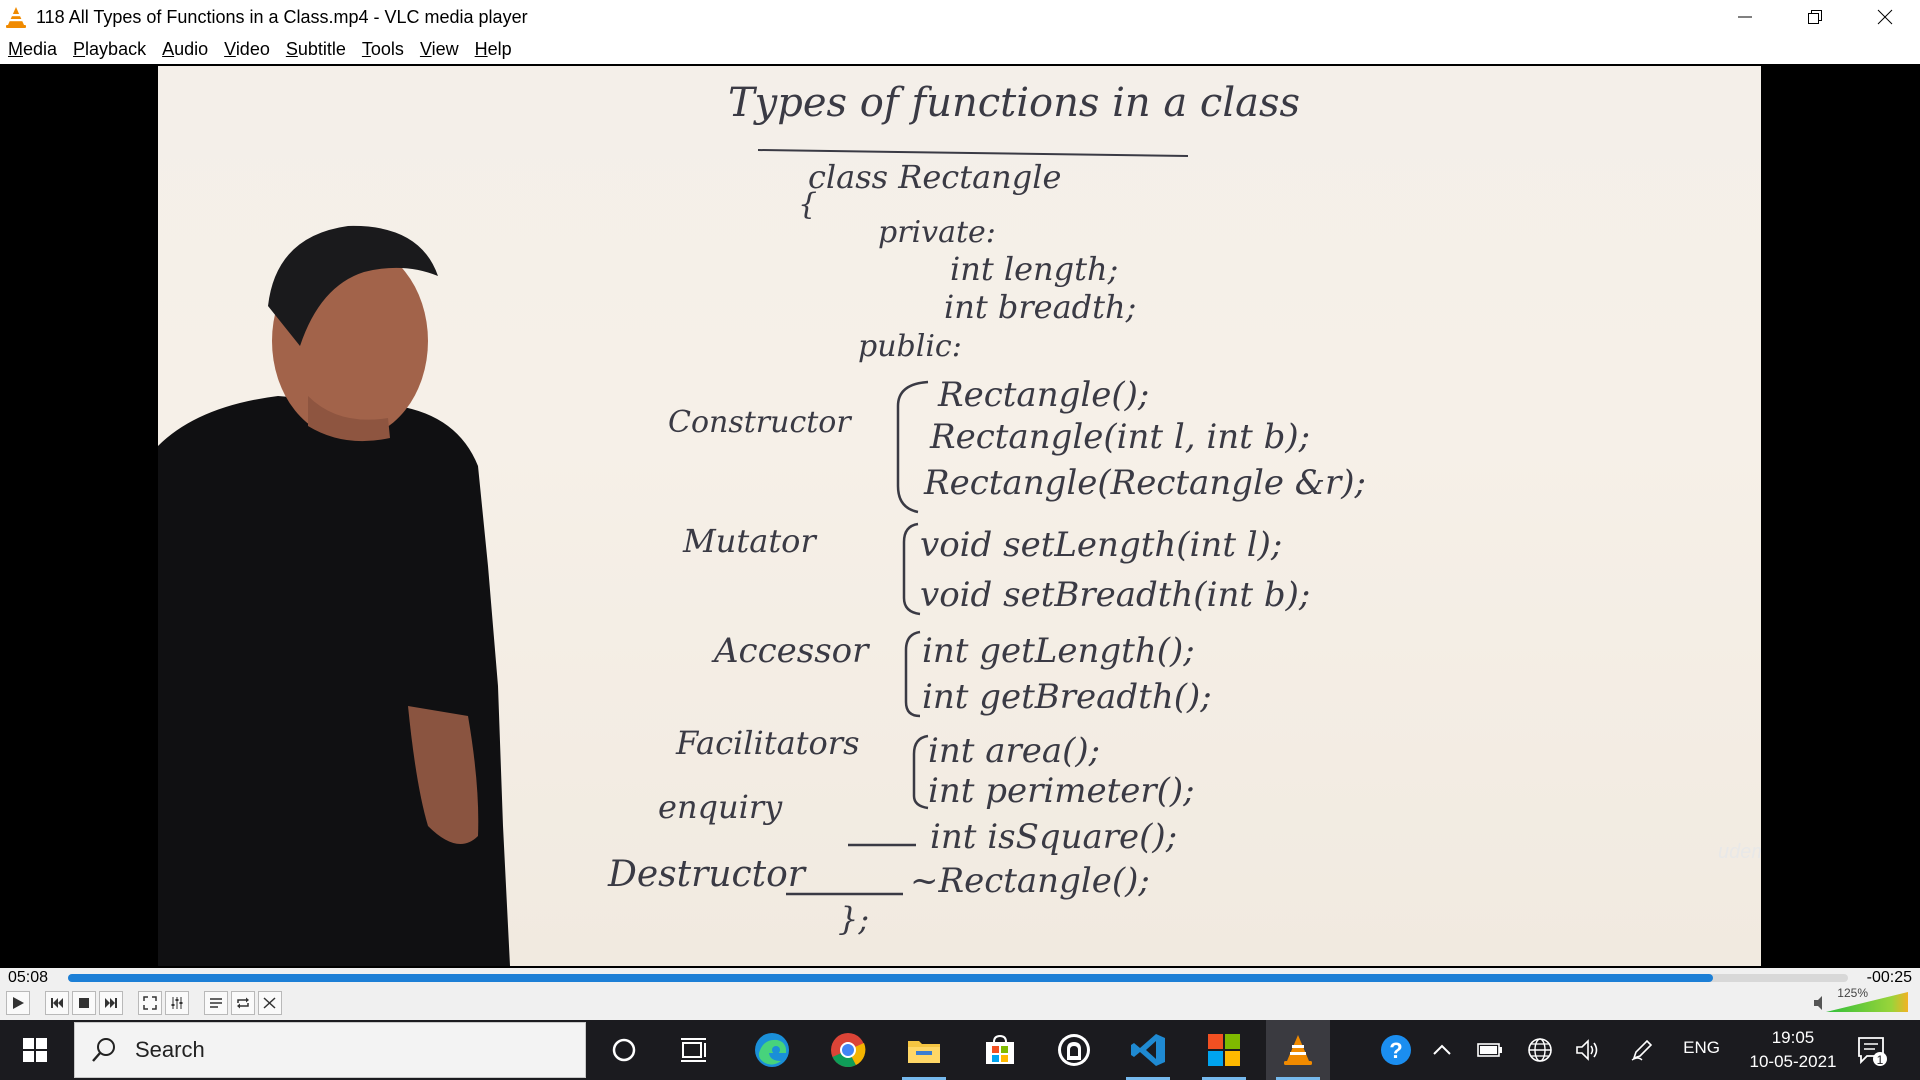  What do you see at coordinates (1867, 1002) in the screenshot?
I see `volume-level` at bounding box center [1867, 1002].